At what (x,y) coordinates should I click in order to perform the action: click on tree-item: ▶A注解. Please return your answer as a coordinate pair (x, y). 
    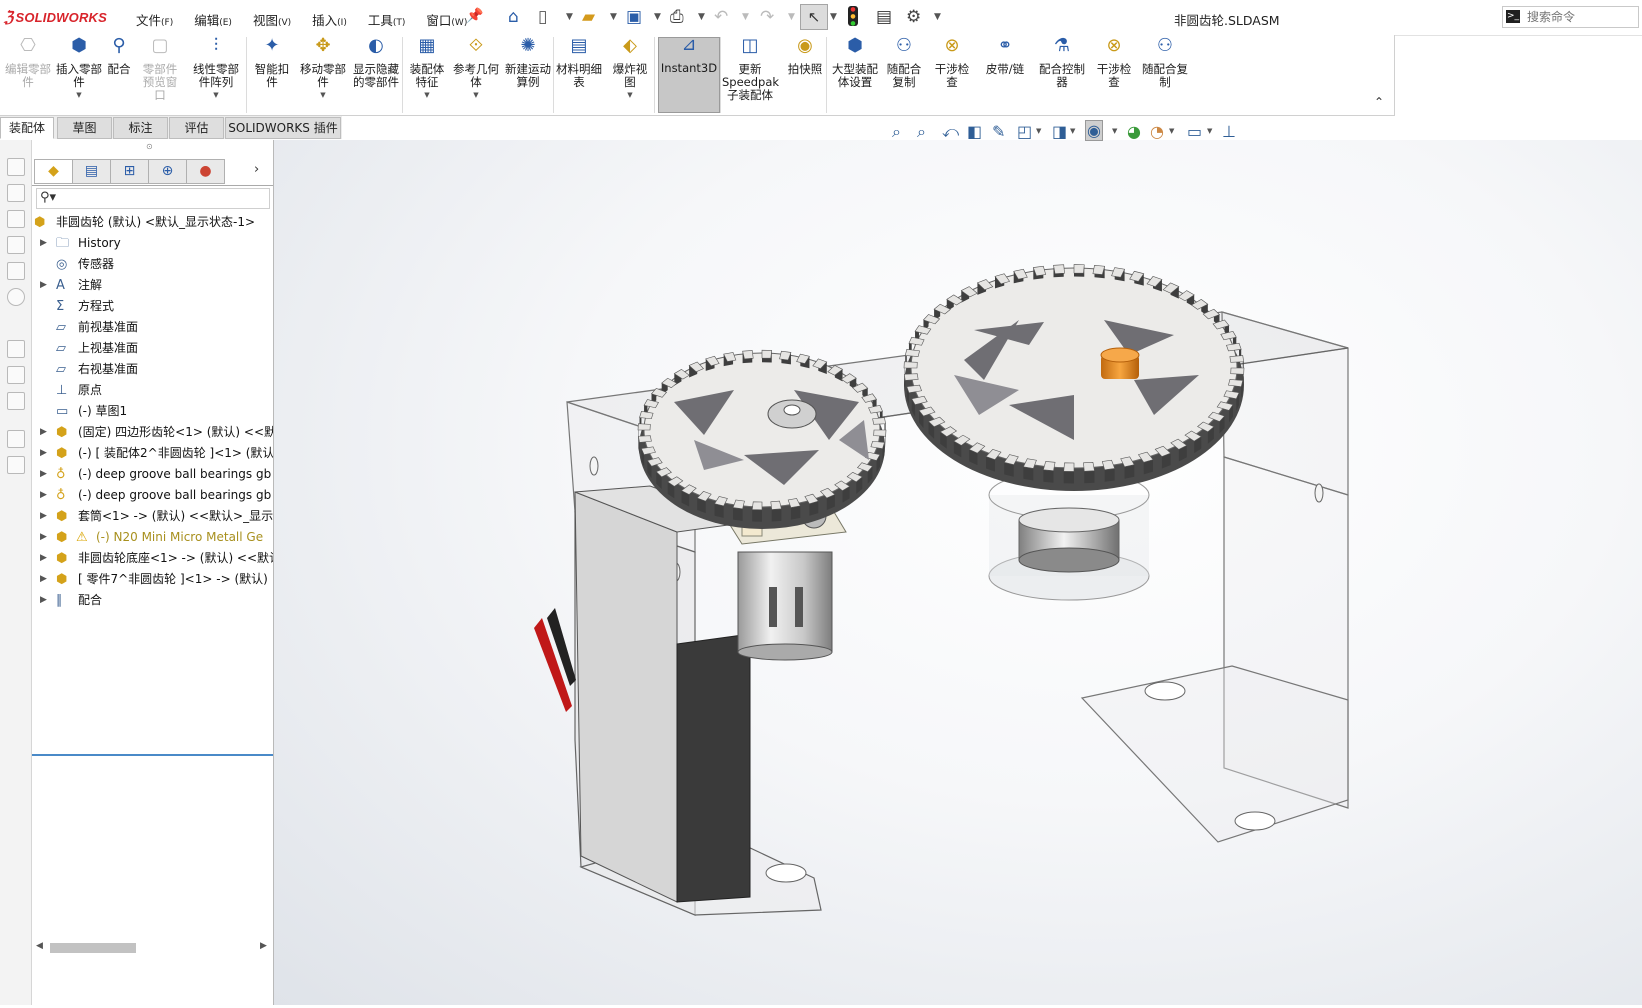
    Looking at the image, I should click on (152, 285).